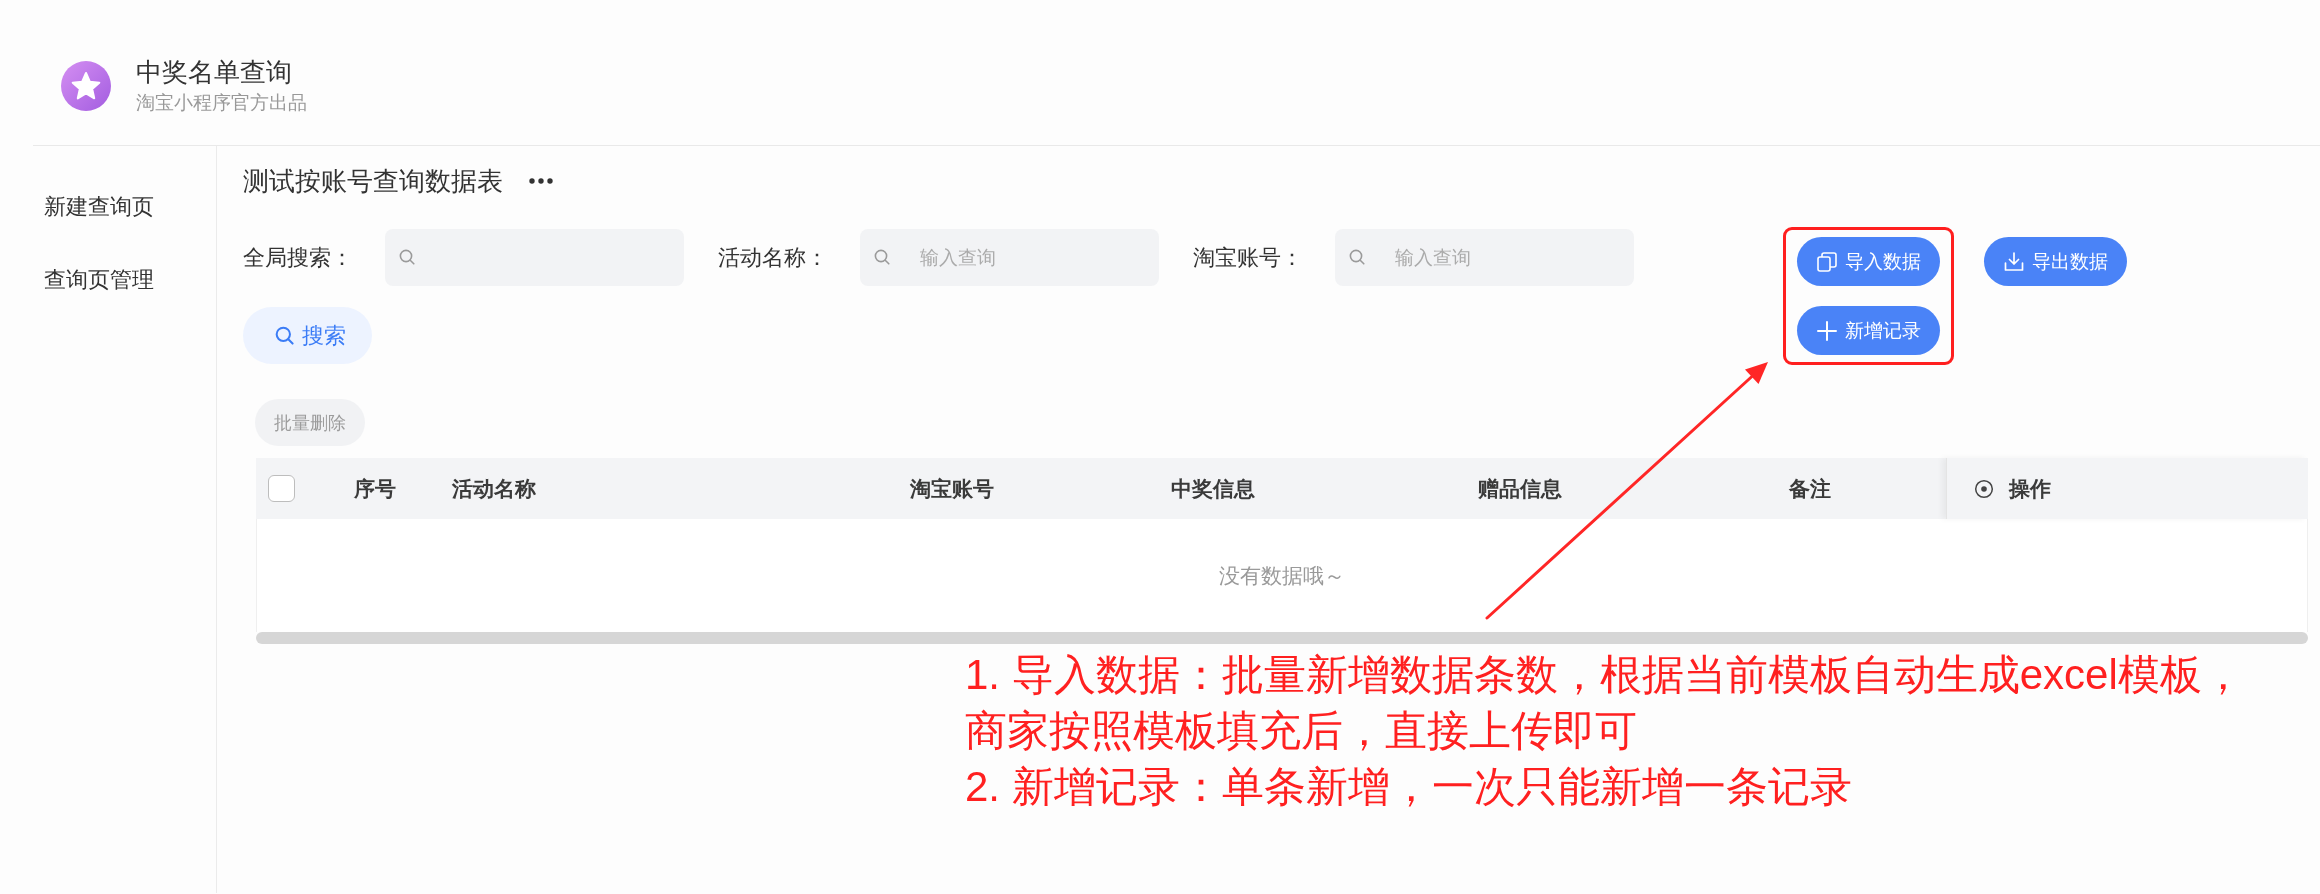  What do you see at coordinates (86, 85) in the screenshot?
I see `star-logo-icon` at bounding box center [86, 85].